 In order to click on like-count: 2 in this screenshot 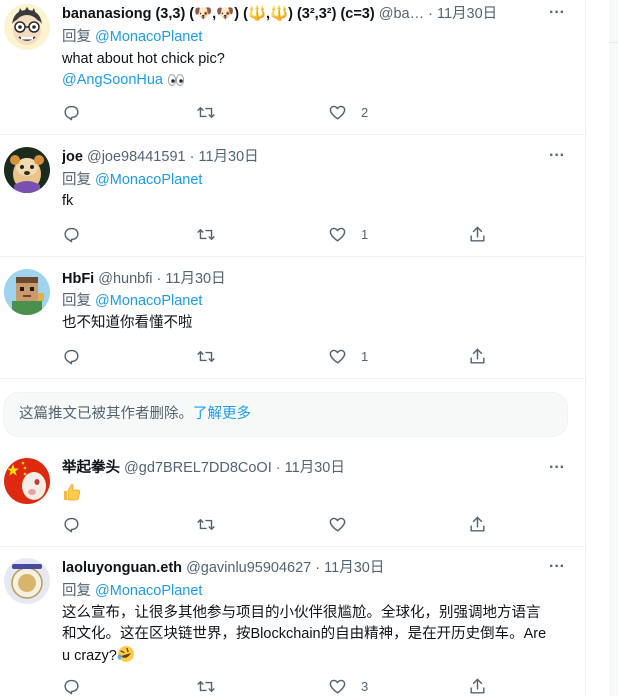, I will do `click(365, 112)`.